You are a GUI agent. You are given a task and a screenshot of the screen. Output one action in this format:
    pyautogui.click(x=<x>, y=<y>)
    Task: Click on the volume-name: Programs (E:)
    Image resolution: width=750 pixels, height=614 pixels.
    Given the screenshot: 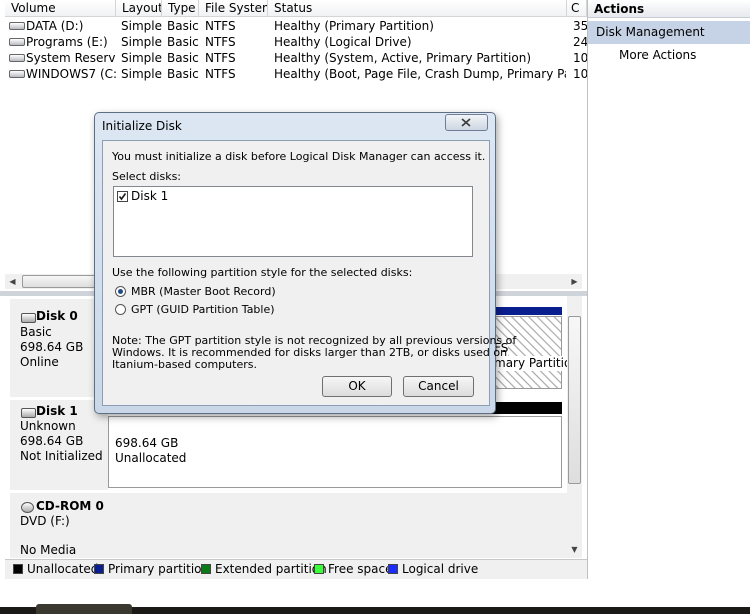 What is the action you would take?
    pyautogui.click(x=67, y=42)
    